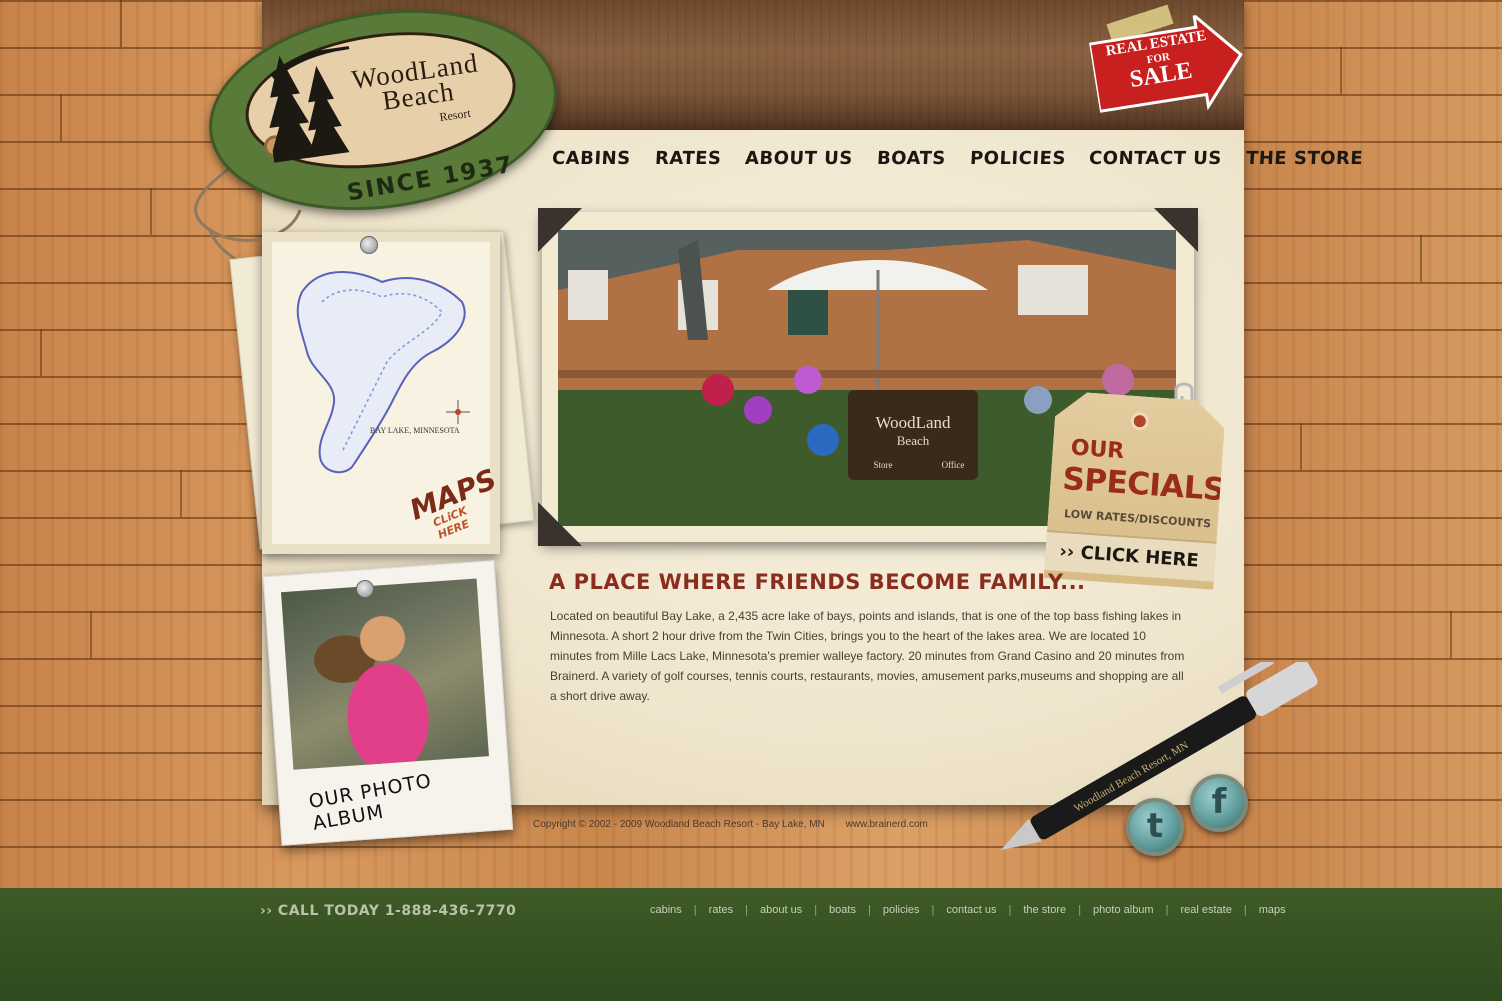 This screenshot has width=1502, height=1001. I want to click on compass-icon, so click(458, 412).